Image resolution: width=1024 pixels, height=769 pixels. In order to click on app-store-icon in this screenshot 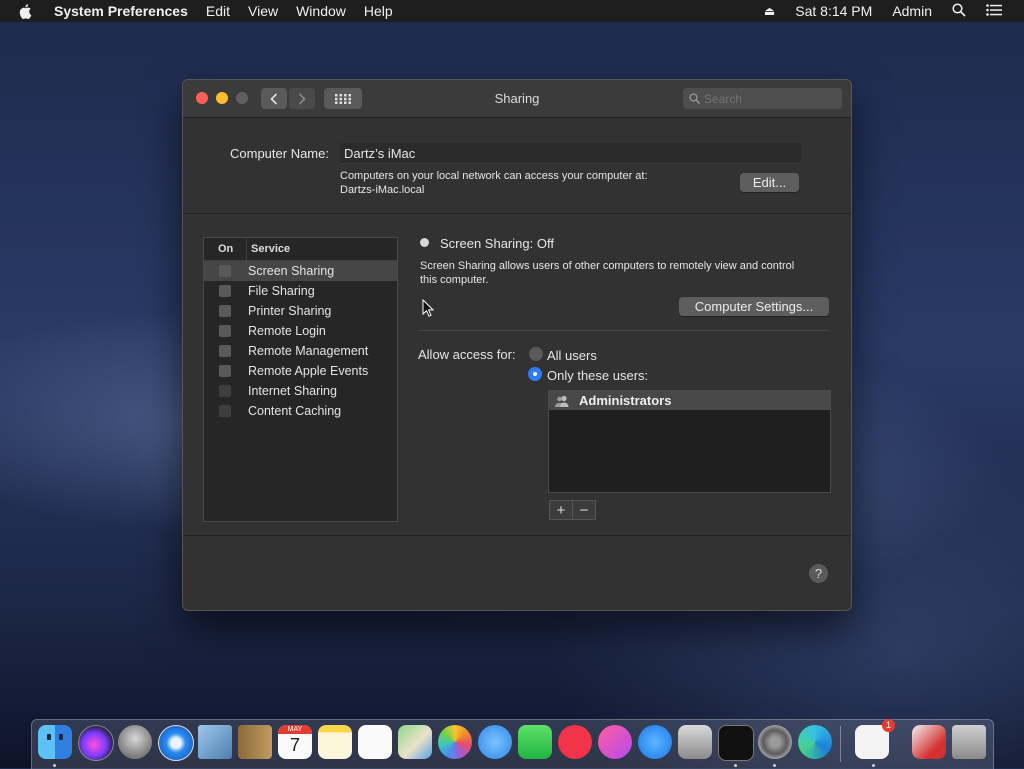, I will do `click(655, 742)`.